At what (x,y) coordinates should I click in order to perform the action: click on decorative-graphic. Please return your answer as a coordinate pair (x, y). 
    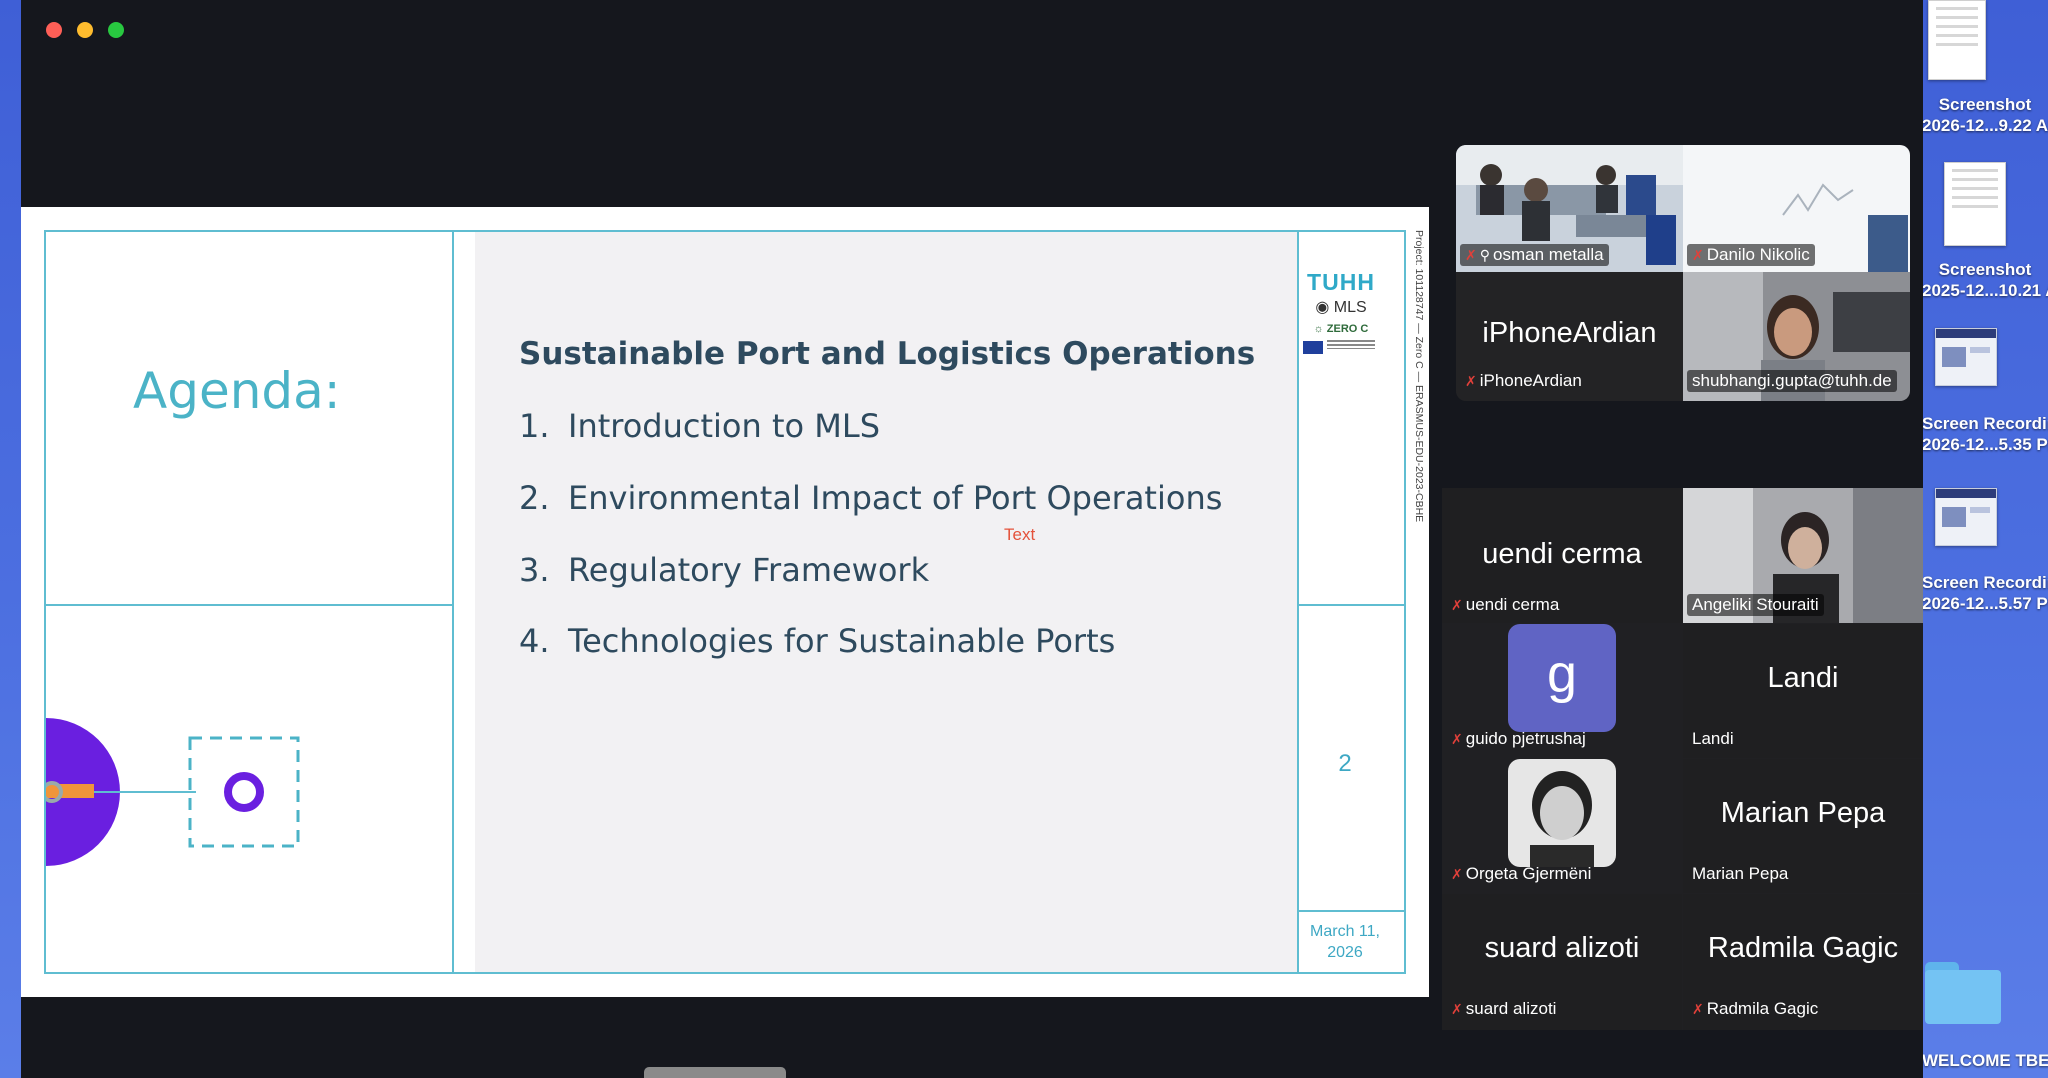
    Looking at the image, I should click on (173, 792).